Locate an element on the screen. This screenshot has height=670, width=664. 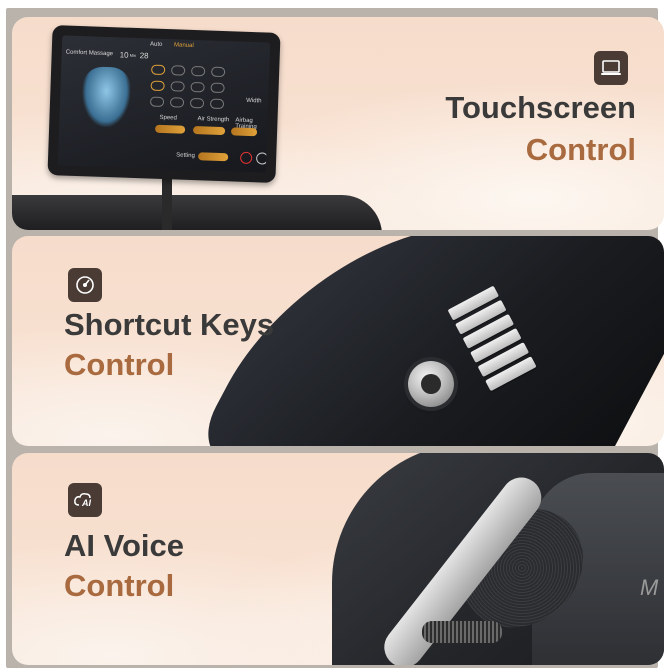
panel2-title-line1: Shortcut Keys is located at coordinates (169, 324).